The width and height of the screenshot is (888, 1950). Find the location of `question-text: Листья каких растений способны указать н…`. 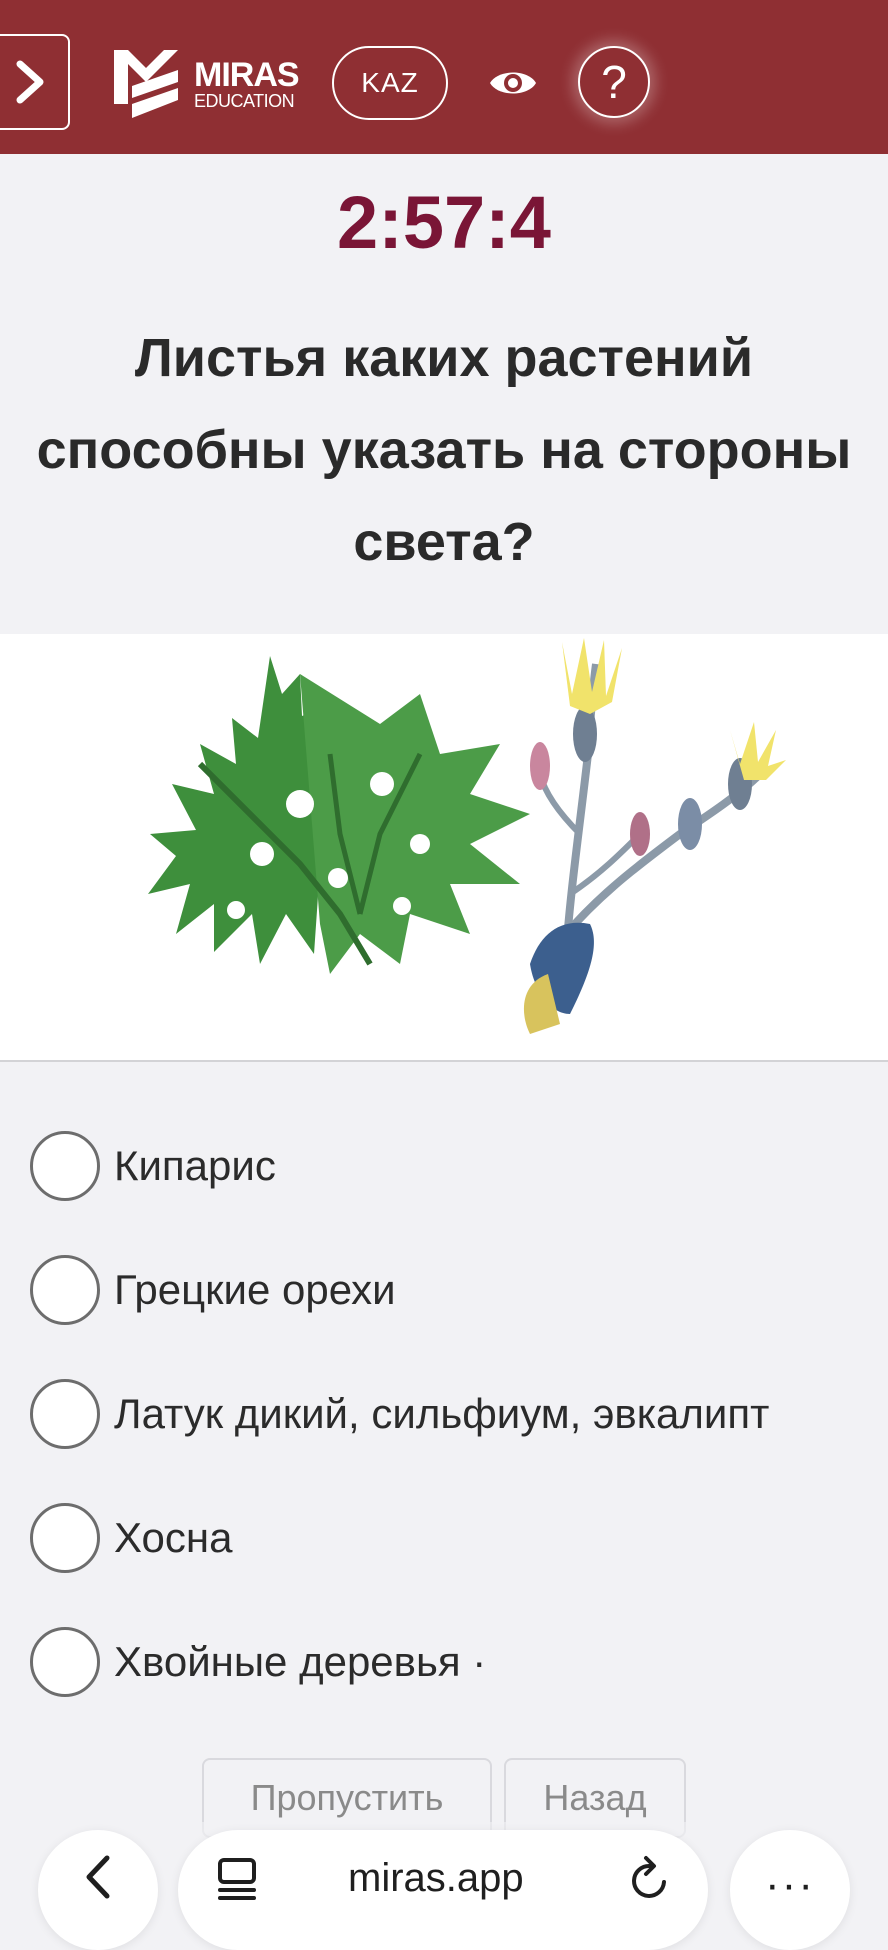

question-text: Листья каких растений способны указать н… is located at coordinates (444, 450).